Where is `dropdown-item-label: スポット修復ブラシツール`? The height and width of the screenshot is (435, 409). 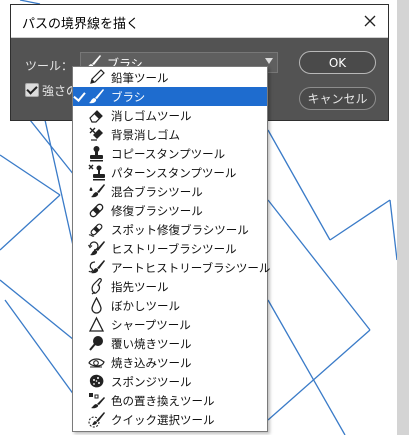
dropdown-item-label: スポット修復ブラシツール is located at coordinates (180, 230).